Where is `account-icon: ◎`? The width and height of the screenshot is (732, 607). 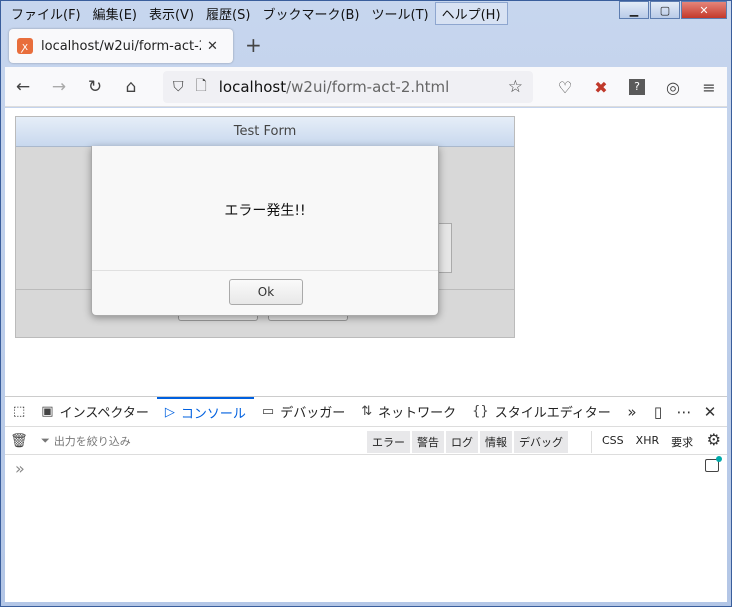 account-icon: ◎ is located at coordinates (673, 87).